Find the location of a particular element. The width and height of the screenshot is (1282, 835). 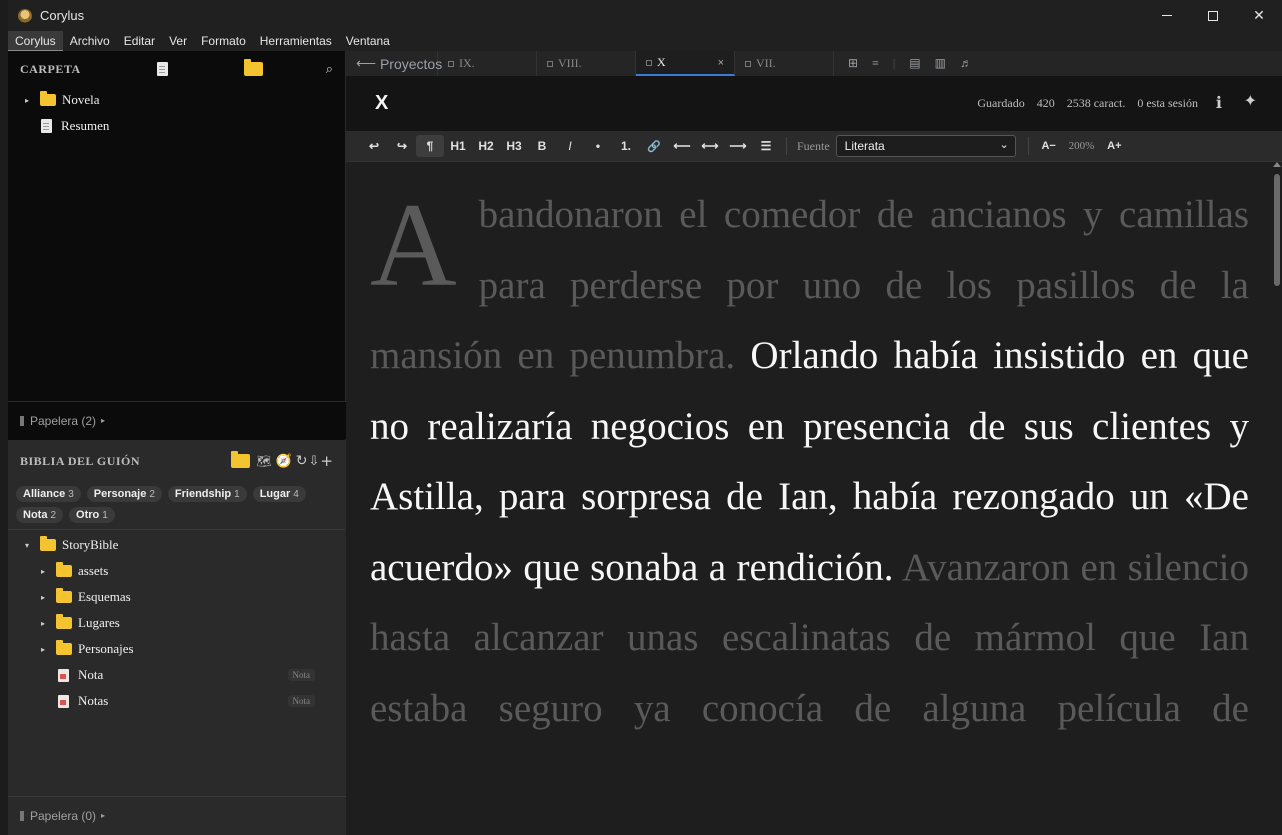

menu-archivo: Archivo is located at coordinates (90, 41).